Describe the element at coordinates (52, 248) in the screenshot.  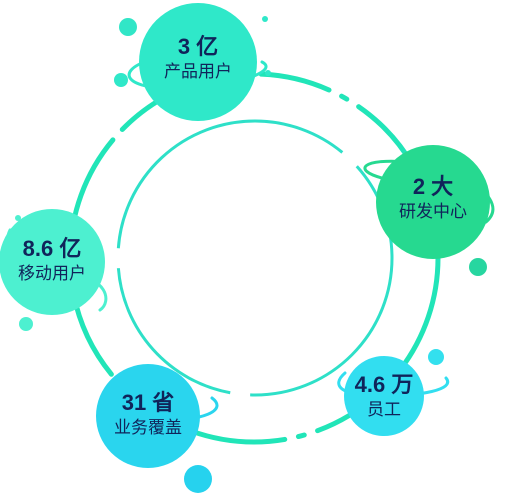
I see `stat-value: 8.6 亿` at that location.